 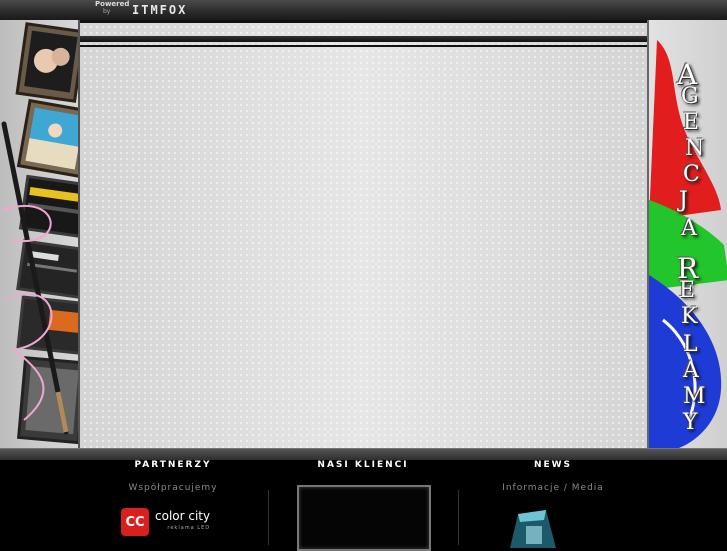 What do you see at coordinates (107, 11) in the screenshot?
I see `by-label: by` at bounding box center [107, 11].